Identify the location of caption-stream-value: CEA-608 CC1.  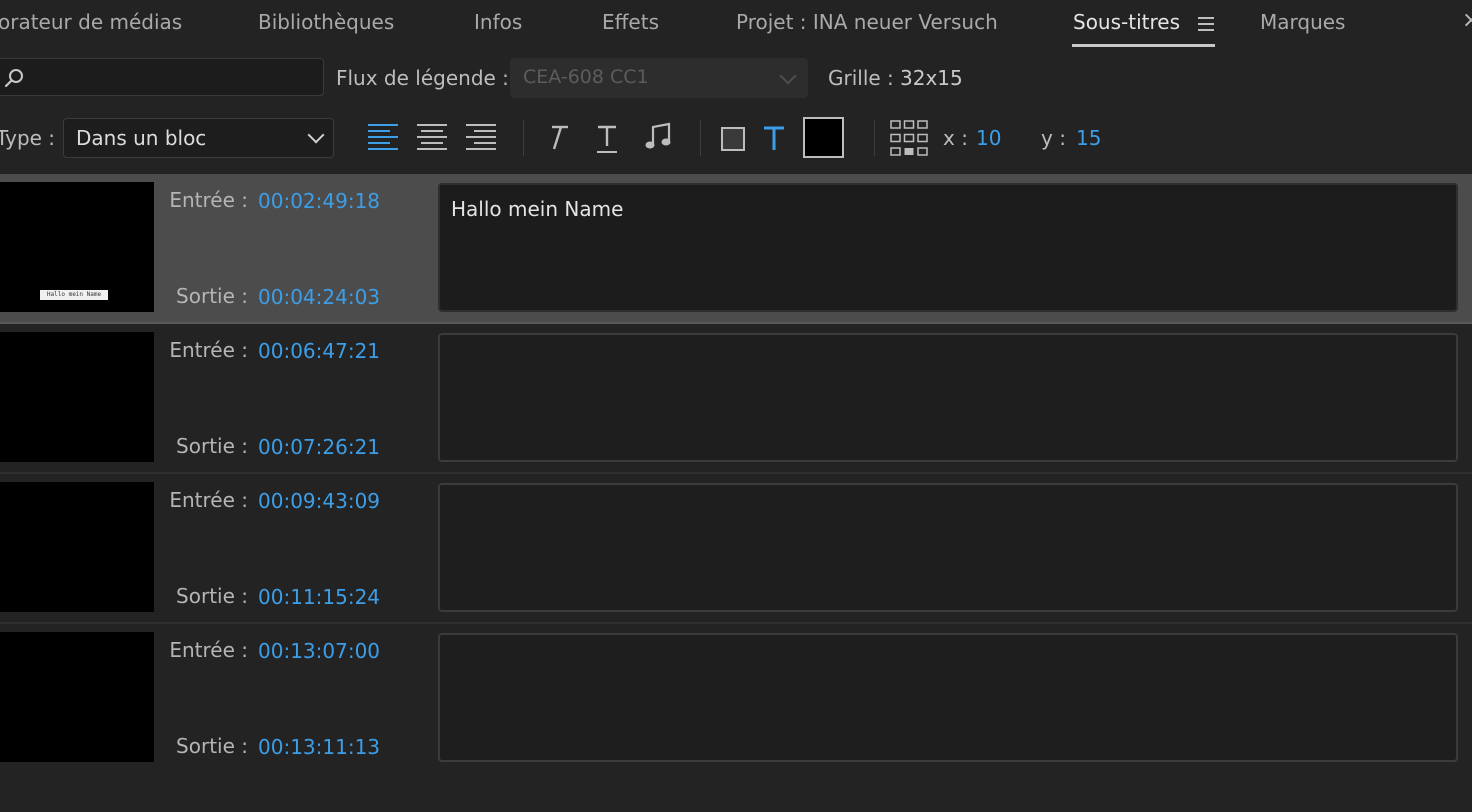
(586, 77).